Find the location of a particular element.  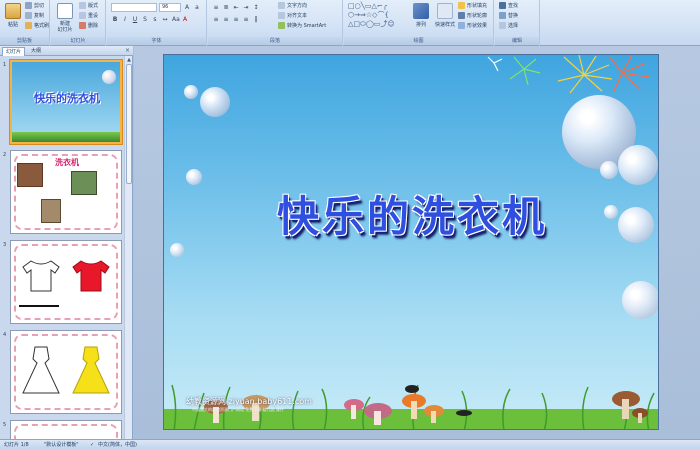

align-center-icon: ≡ is located at coordinates (226, 19).